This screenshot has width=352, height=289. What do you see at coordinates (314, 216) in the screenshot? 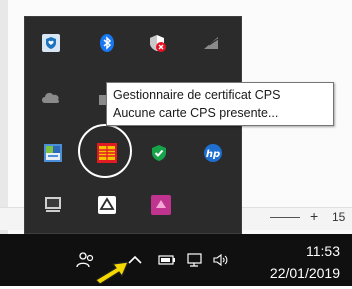
I see `zoom-in-button: +` at bounding box center [314, 216].